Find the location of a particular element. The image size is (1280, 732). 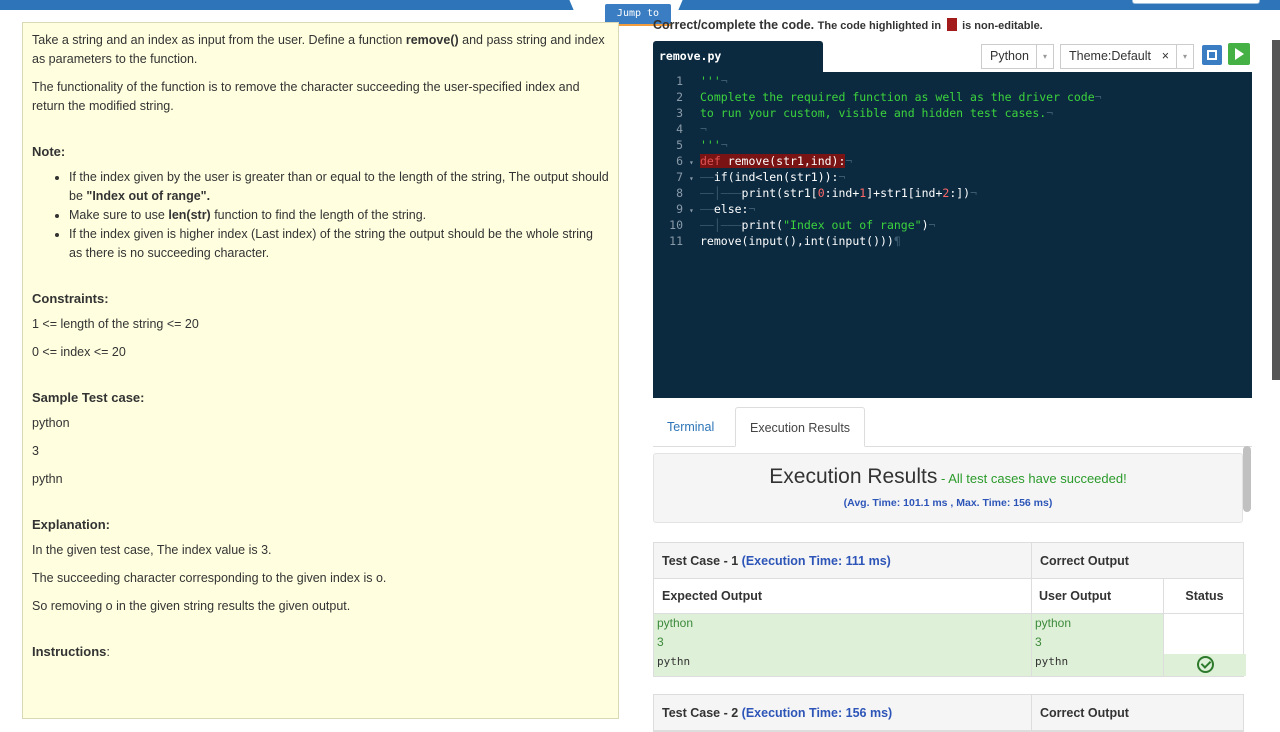

code-keyword: def is located at coordinates (710, 161).